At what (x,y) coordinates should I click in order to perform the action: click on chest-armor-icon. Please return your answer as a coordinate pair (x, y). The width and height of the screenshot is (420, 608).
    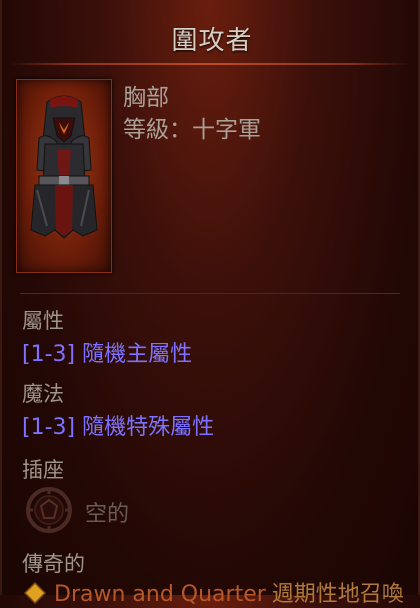
    Looking at the image, I should click on (64, 167).